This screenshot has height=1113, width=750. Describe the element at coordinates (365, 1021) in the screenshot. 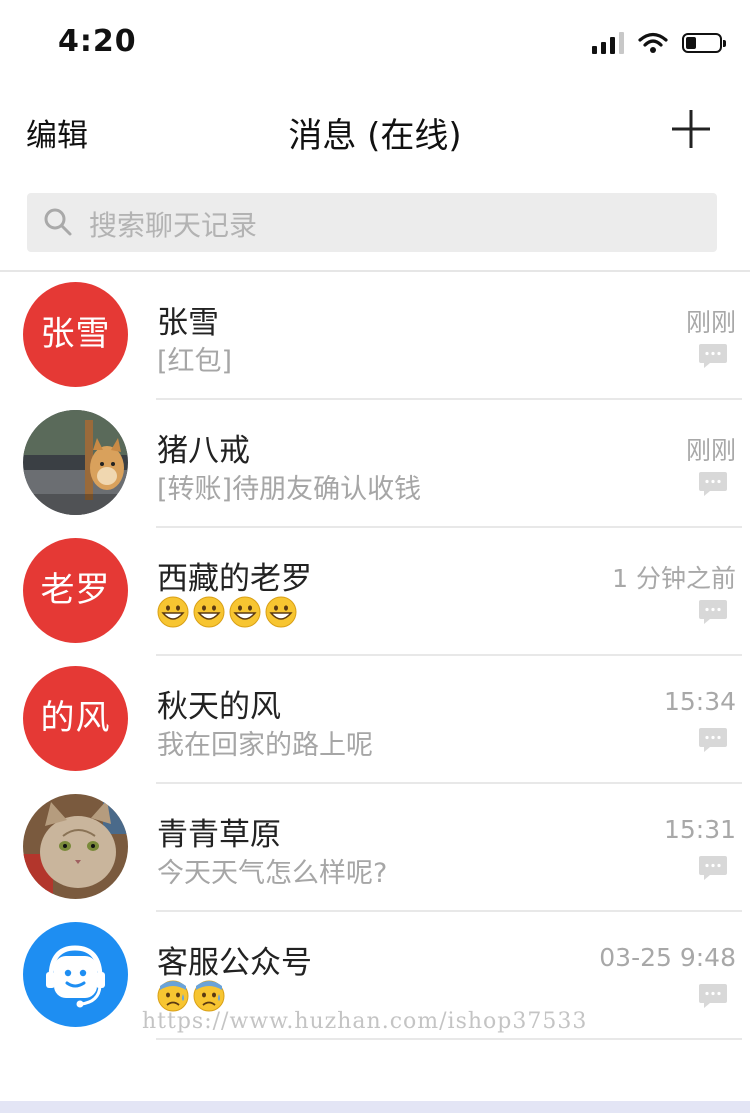

I see `watermark: https://www.huzhan.com/ishop37533` at that location.